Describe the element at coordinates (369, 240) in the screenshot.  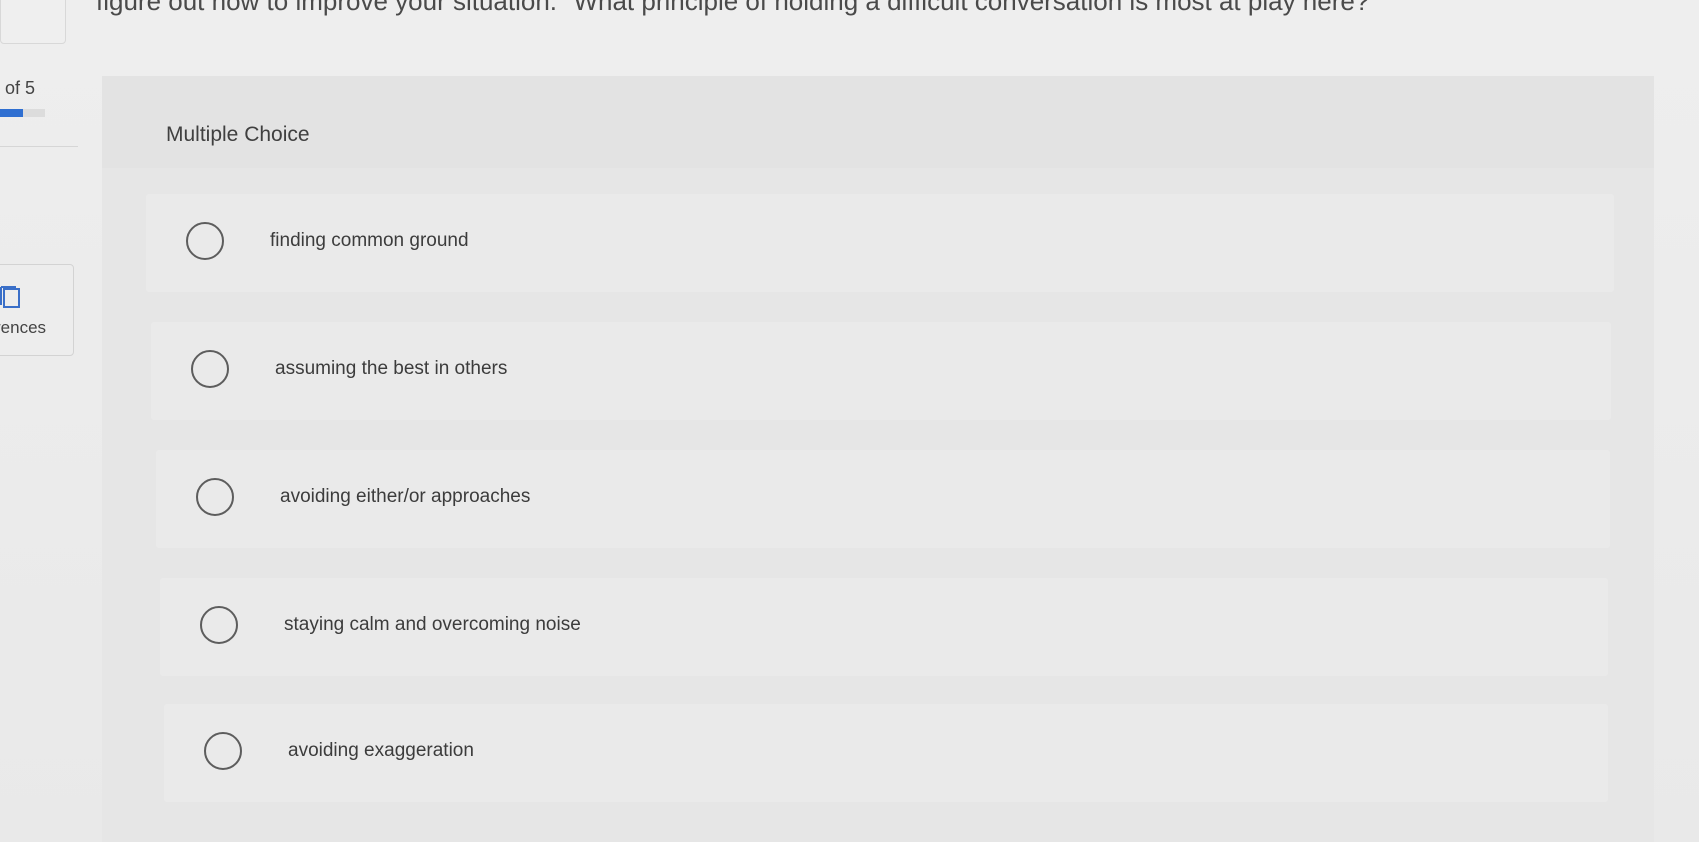
I see `option-label: finding common ground` at that location.